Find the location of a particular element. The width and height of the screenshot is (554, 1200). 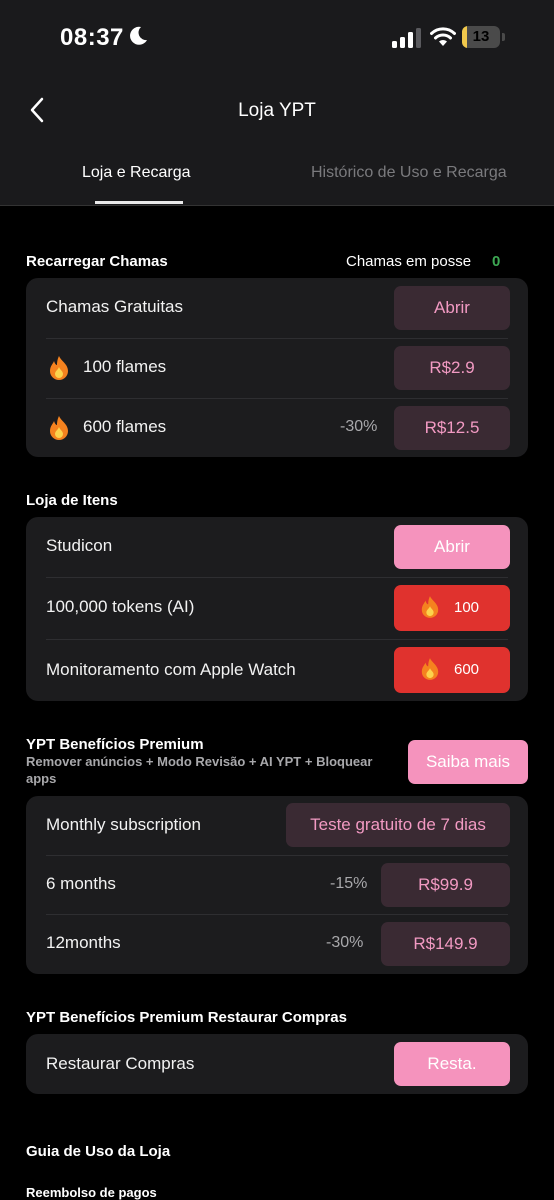

ai-tokens-buy-button: 100 is located at coordinates (452, 608).